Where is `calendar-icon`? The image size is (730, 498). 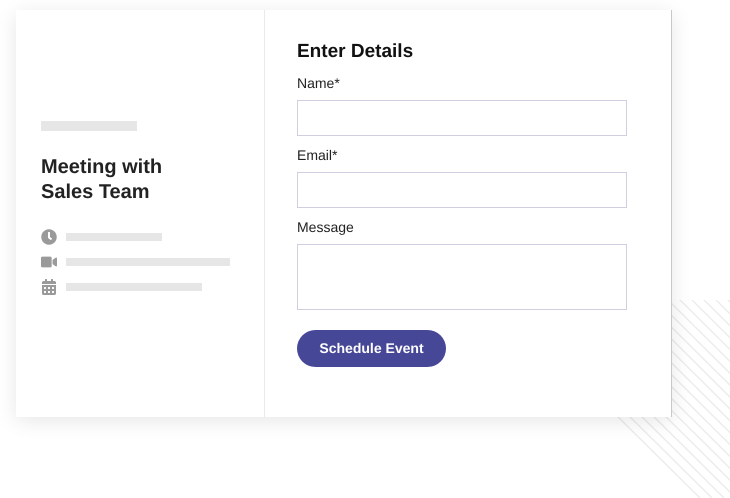 calendar-icon is located at coordinates (49, 287).